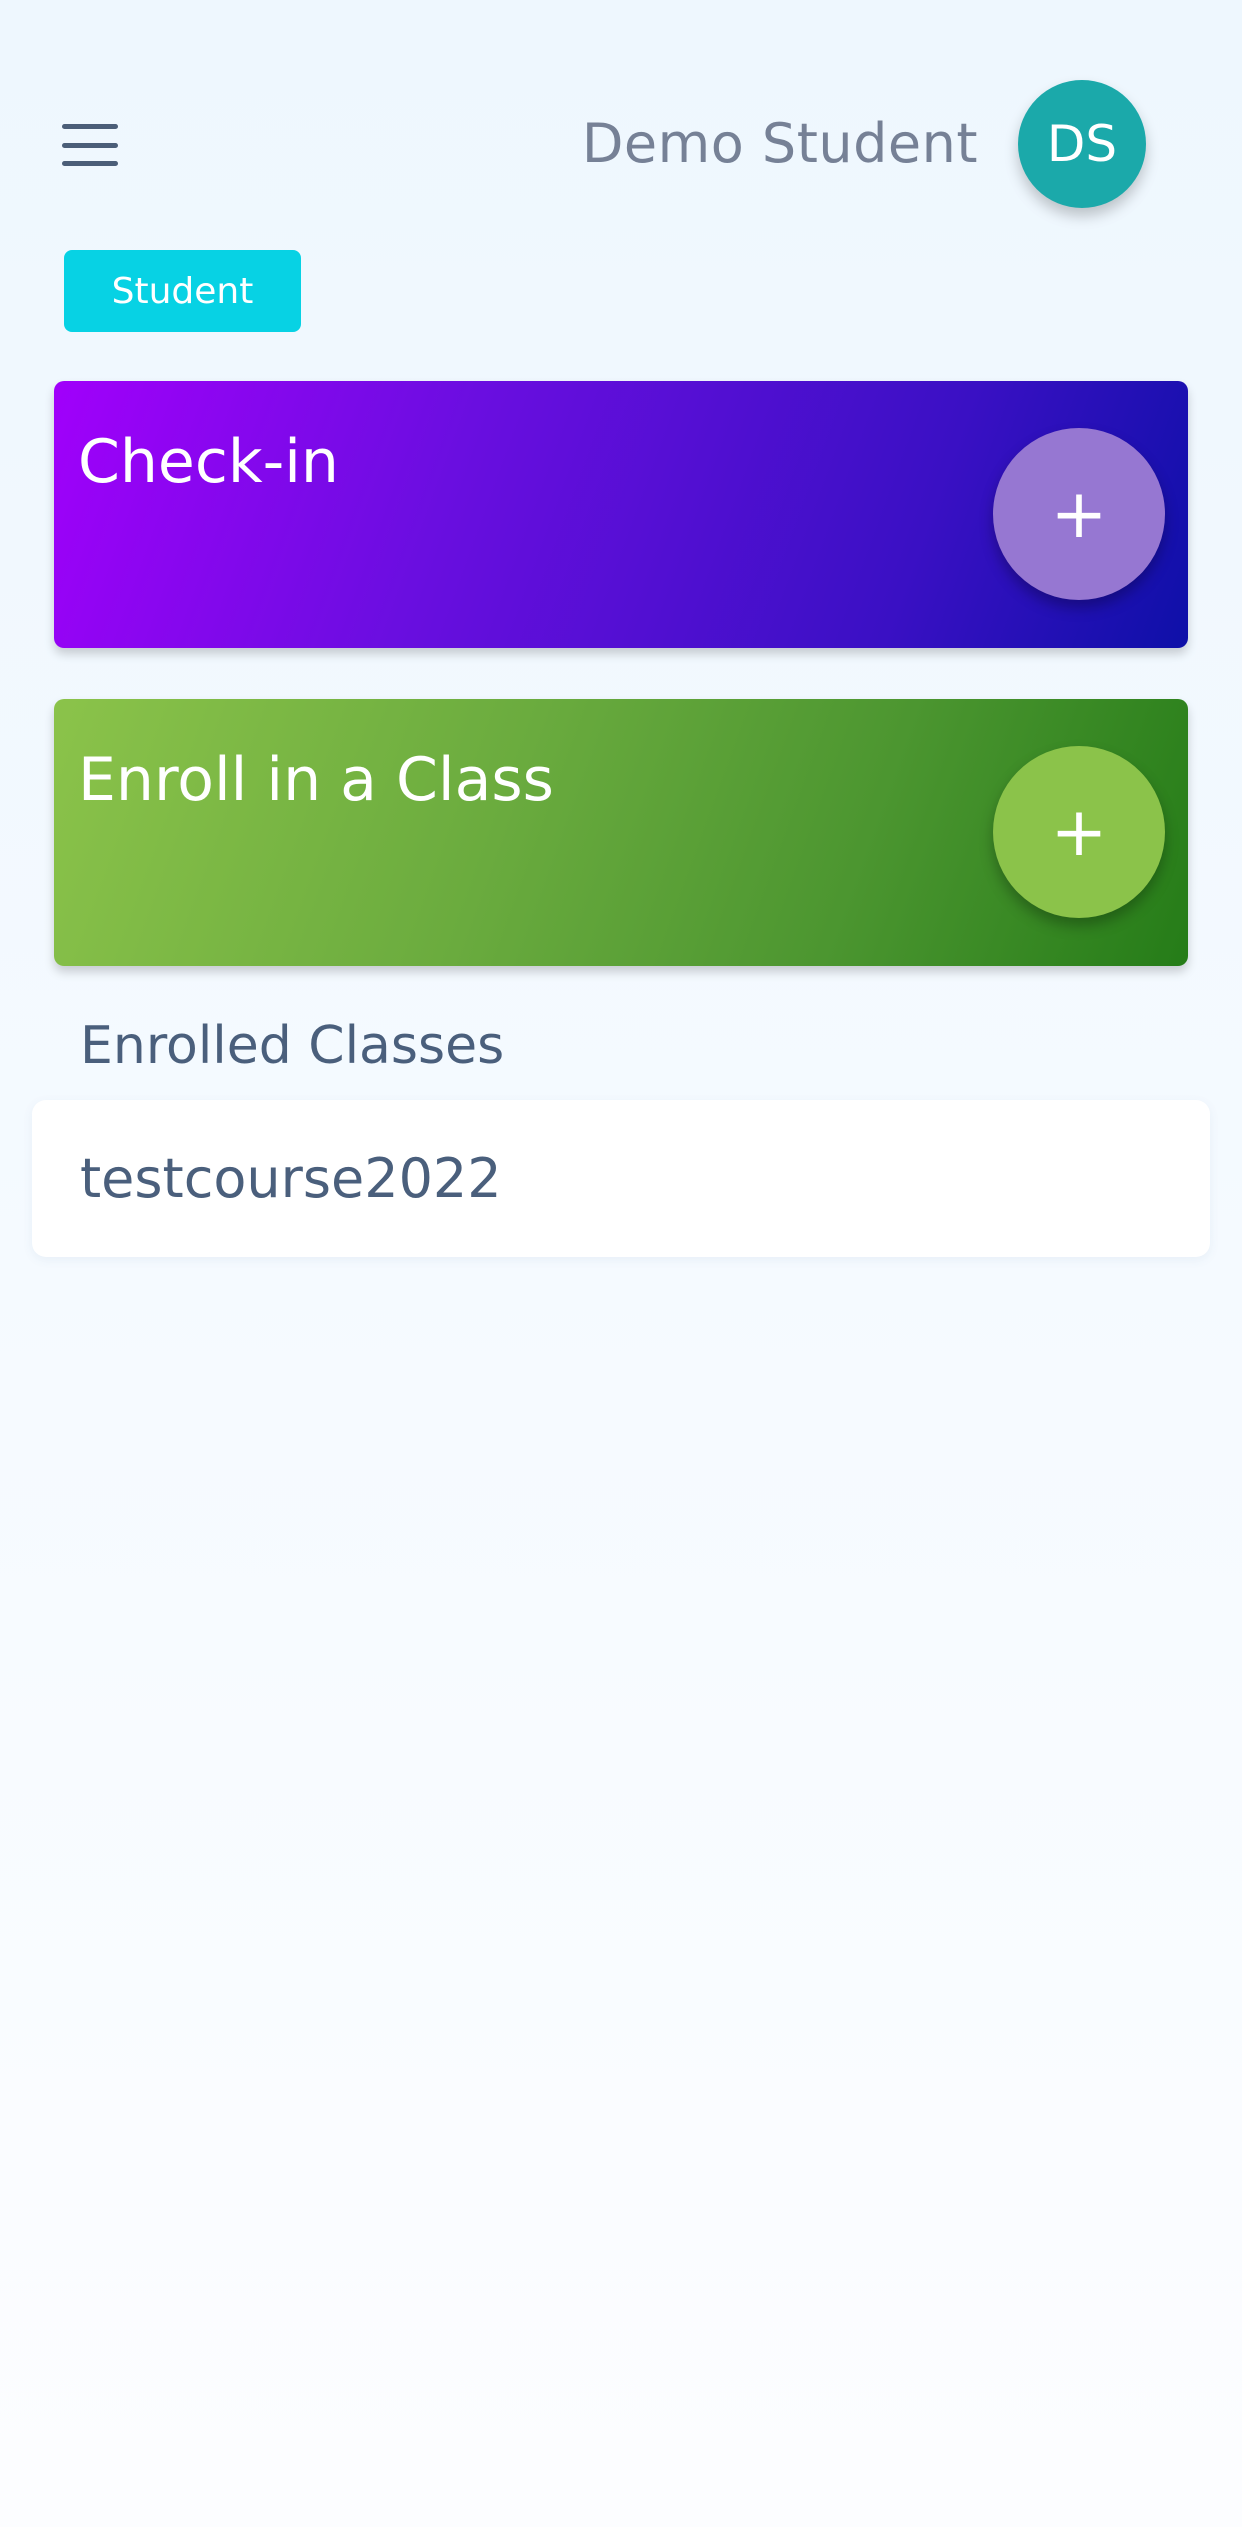 The width and height of the screenshot is (1242, 2527). I want to click on card-title: Check-in, so click(208, 462).